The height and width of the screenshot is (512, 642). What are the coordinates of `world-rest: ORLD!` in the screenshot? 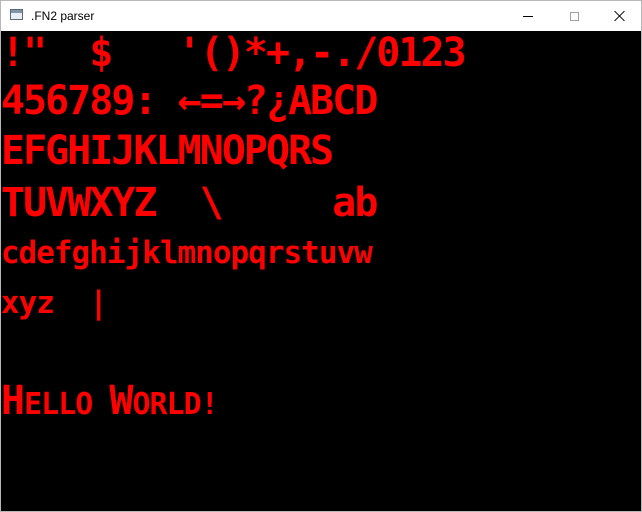 It's located at (175, 404).